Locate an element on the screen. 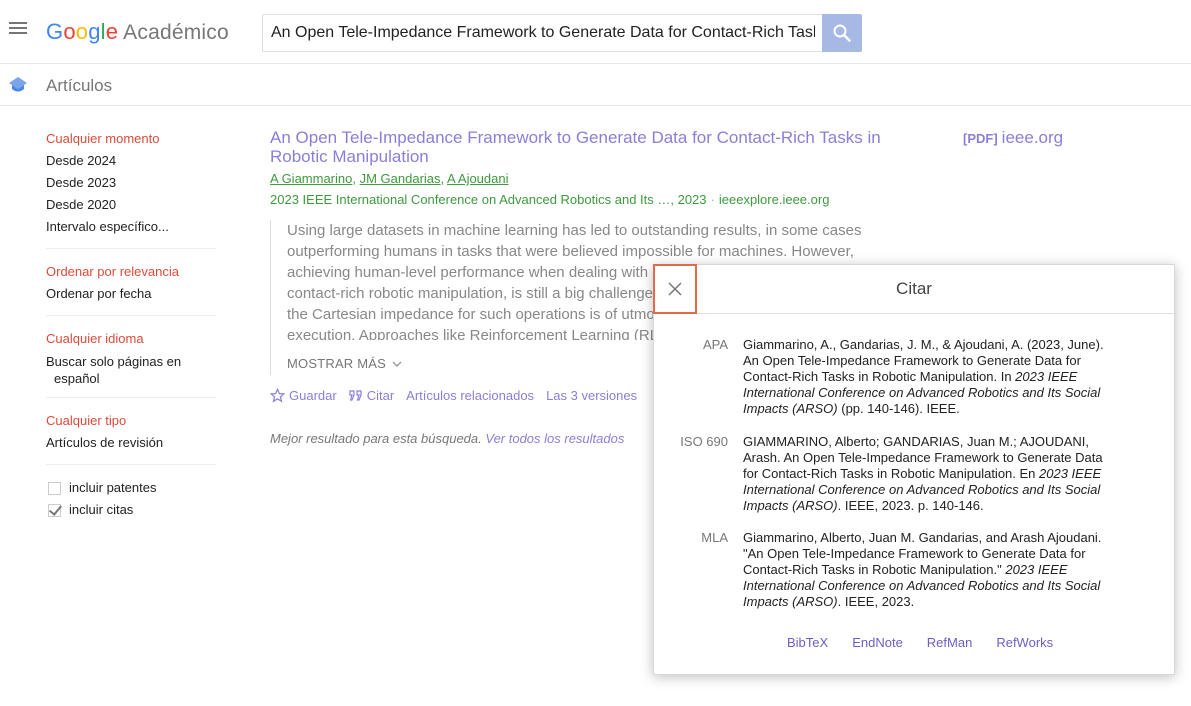  search-icon is located at coordinates (842, 33).